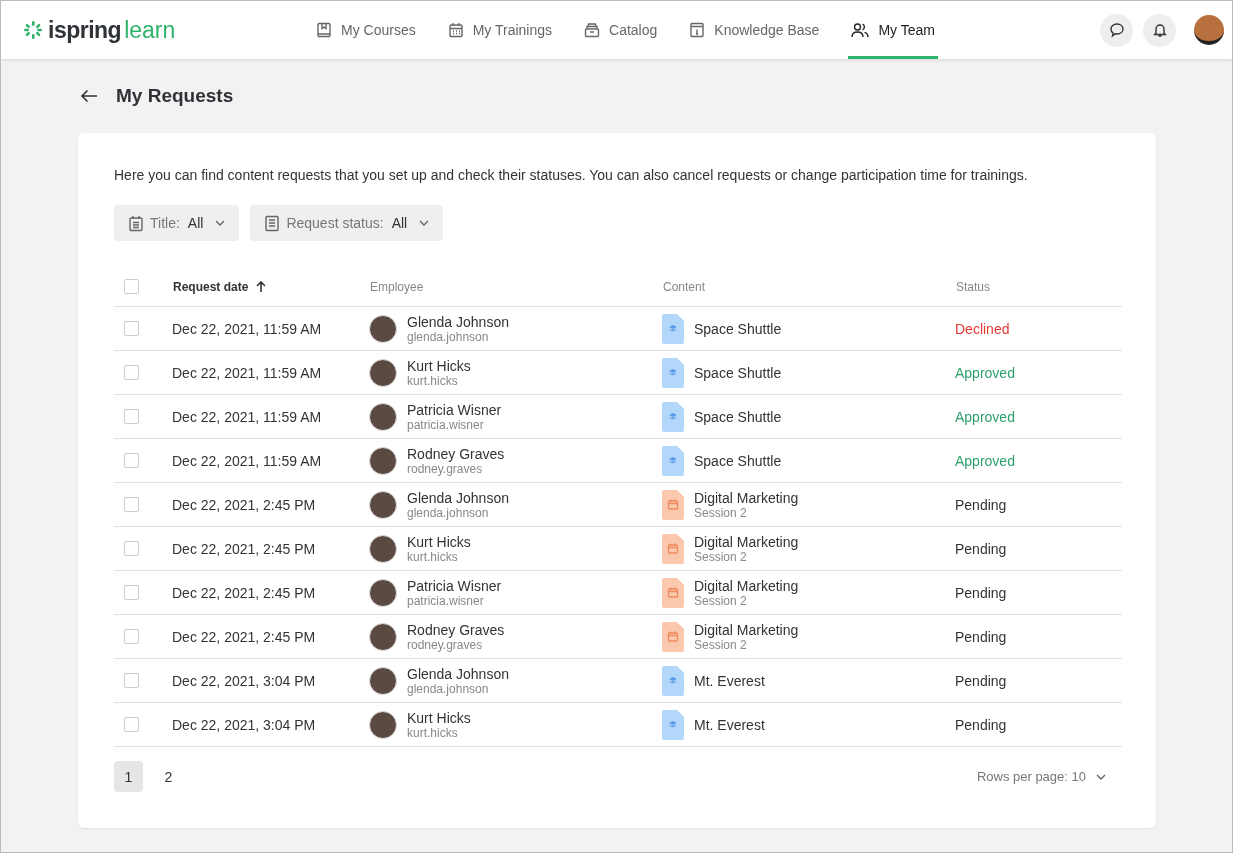 This screenshot has width=1233, height=853. What do you see at coordinates (621, 30) in the screenshot?
I see `nav-tab: Catalog` at bounding box center [621, 30].